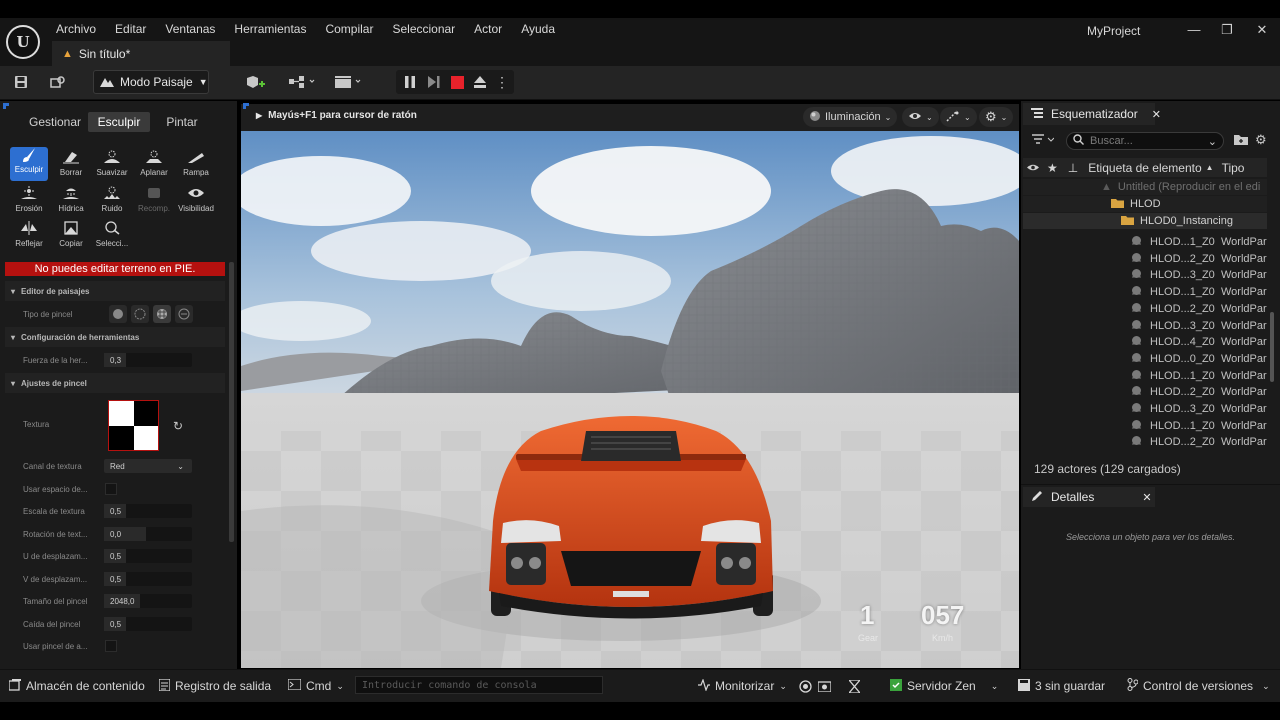  Describe the element at coordinates (178, 426) in the screenshot. I see `reset-arrow-icon: ↻` at that location.